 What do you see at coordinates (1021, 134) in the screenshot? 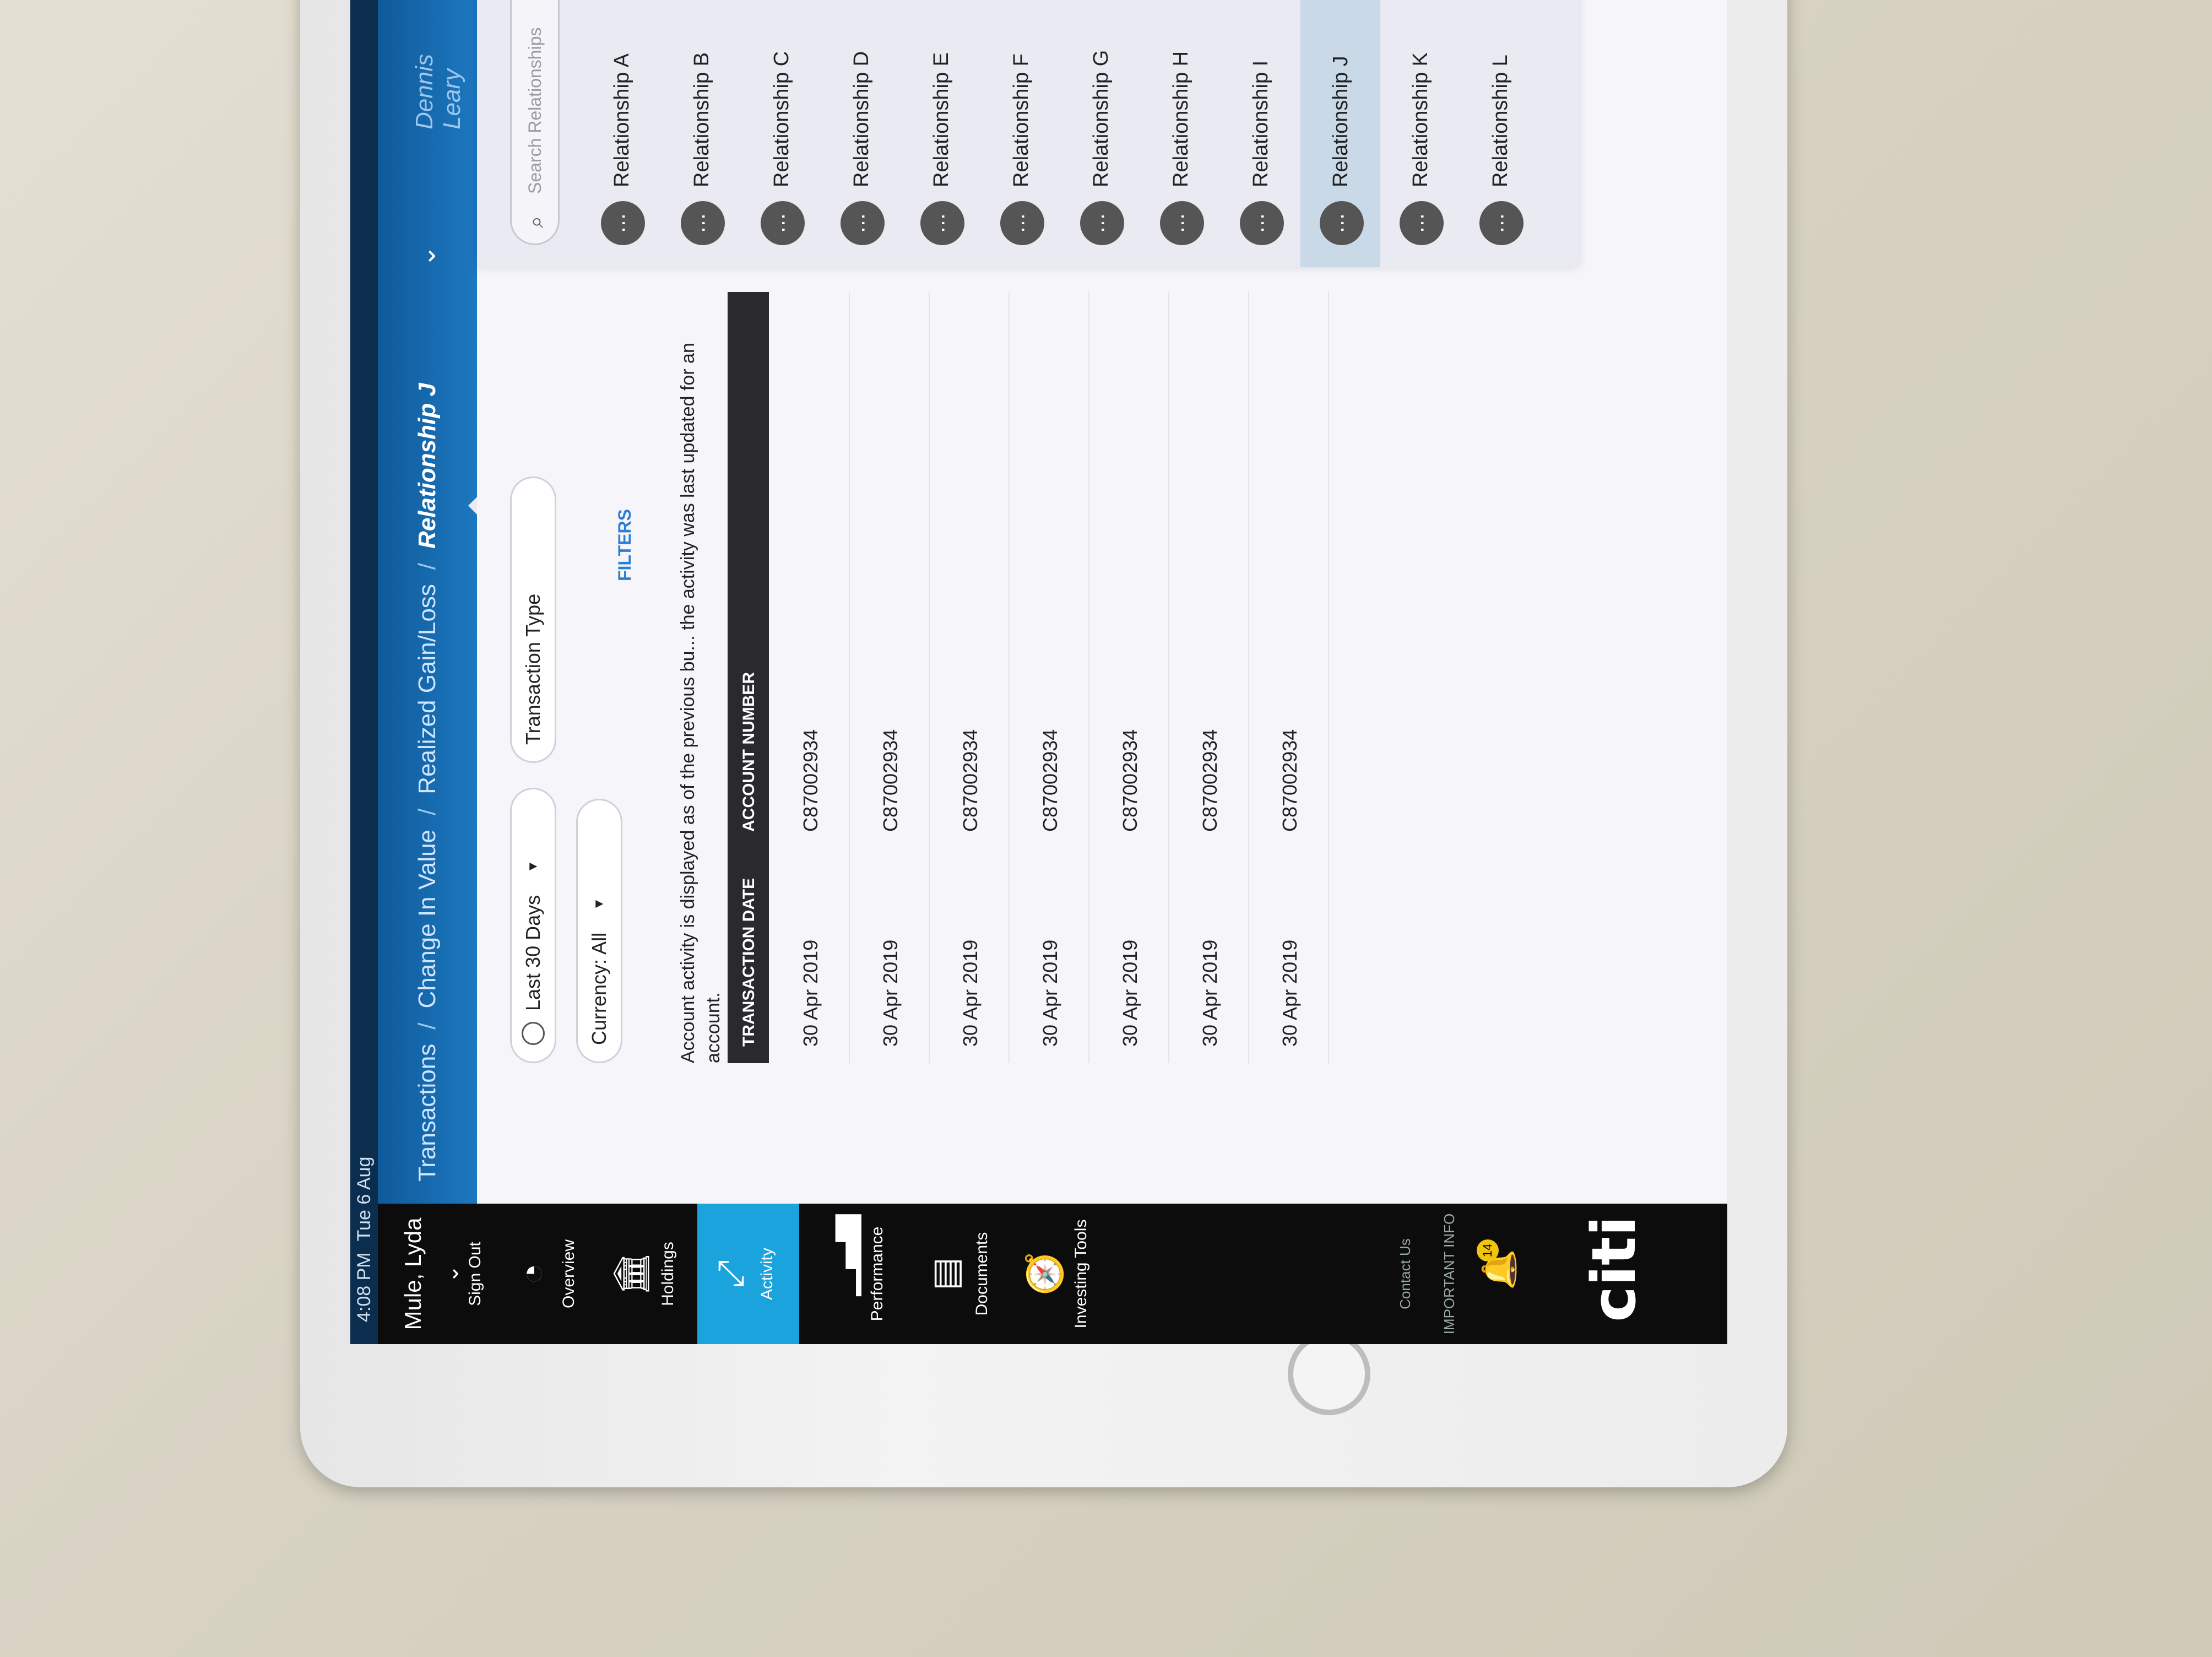
I see `relationship-option: ⋯ Relationship F` at bounding box center [1021, 134].